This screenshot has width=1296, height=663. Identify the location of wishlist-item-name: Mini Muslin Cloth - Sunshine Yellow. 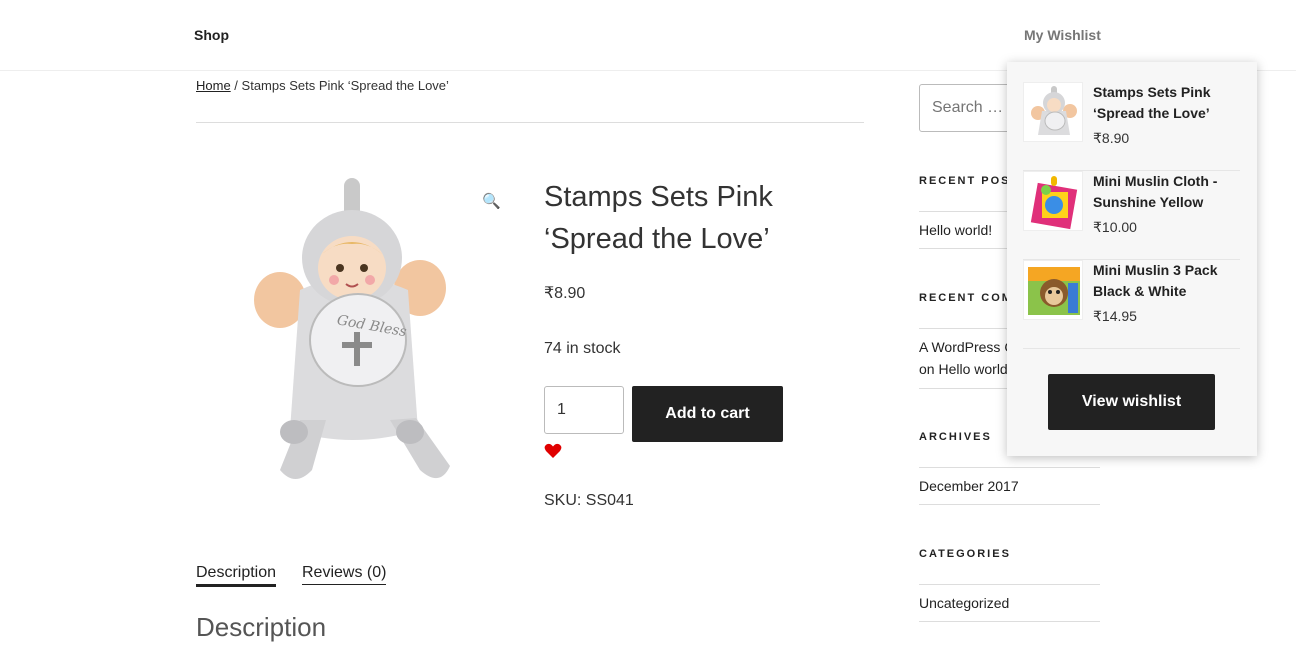
(1165, 192).